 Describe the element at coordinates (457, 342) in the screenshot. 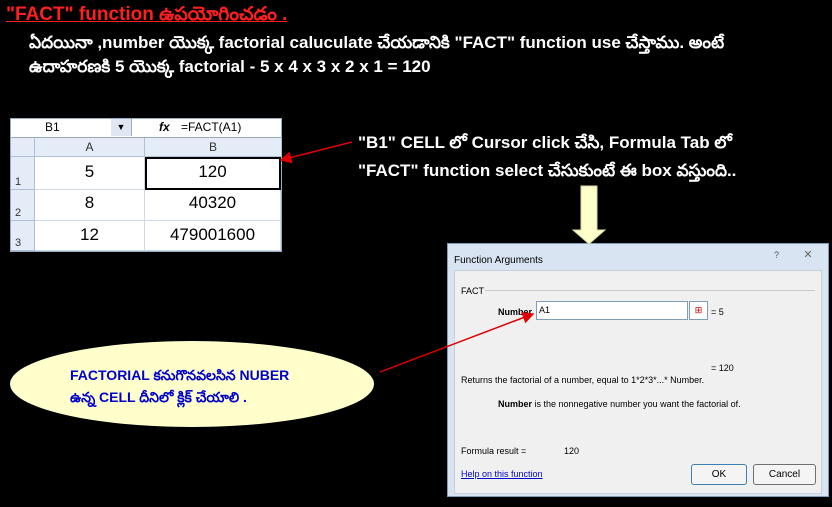

I see `arrow-to-number-input` at that location.